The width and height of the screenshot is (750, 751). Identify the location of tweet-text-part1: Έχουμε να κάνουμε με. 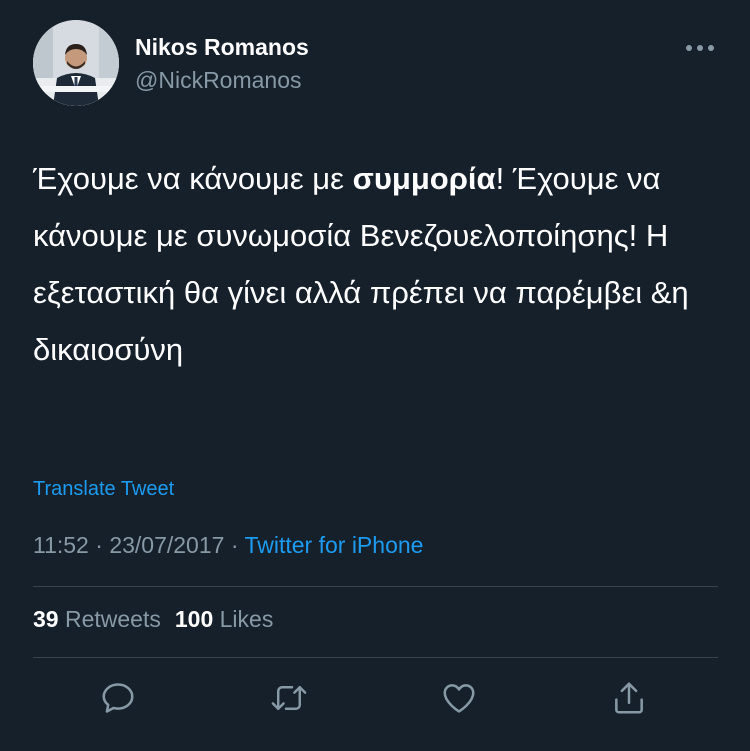
(193, 178).